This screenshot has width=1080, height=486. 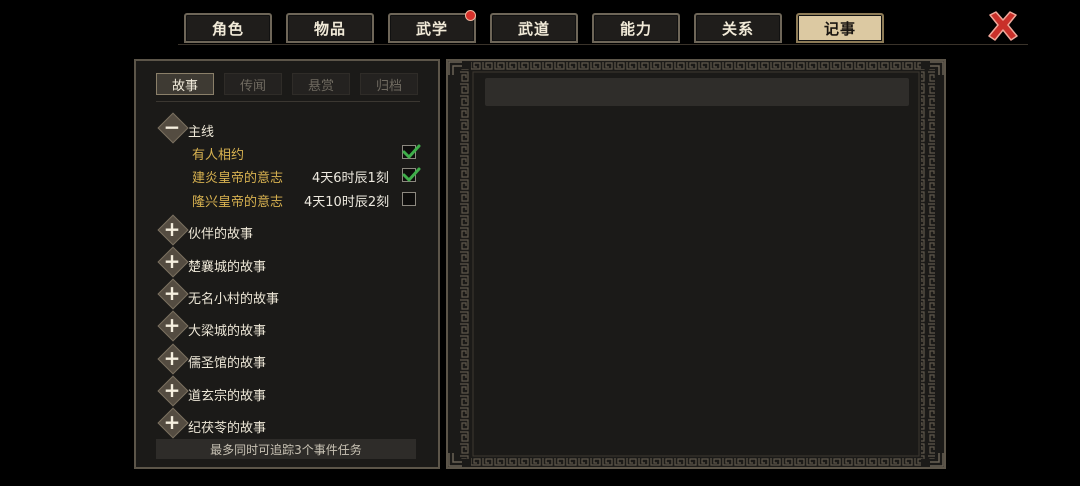 I want to click on tab-label: 记事, so click(x=839, y=28).